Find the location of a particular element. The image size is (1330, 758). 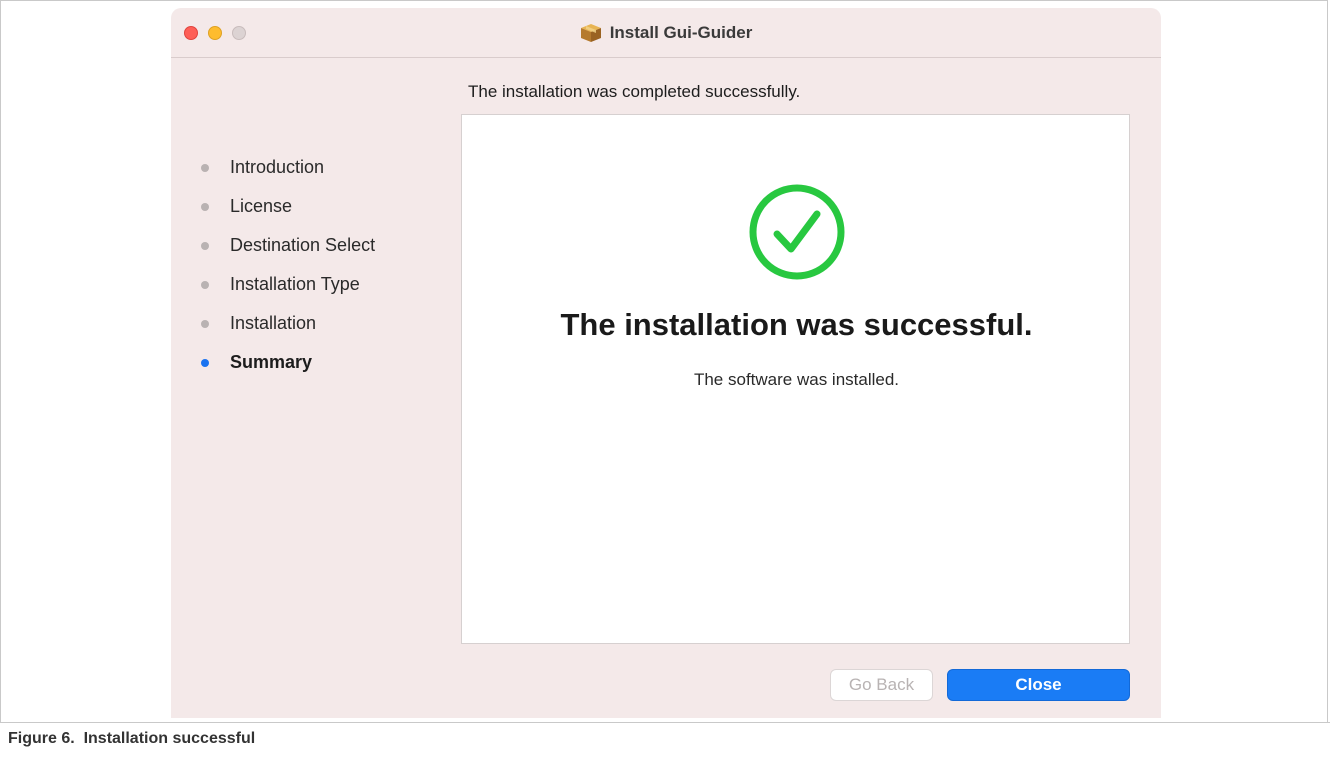

step-installation: Installation is located at coordinates (331, 323).